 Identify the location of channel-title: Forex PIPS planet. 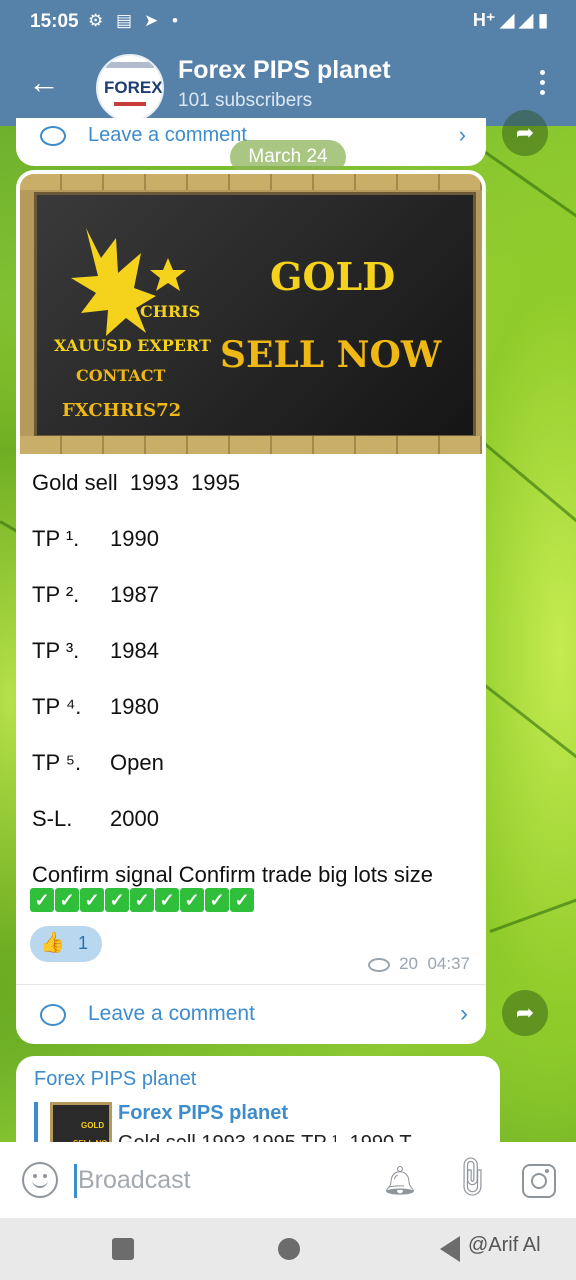
(284, 70).